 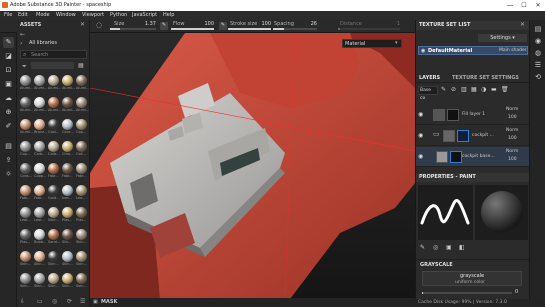 What do you see at coordinates (263, 24) in the screenshot?
I see `stroke-size-value: 100` at bounding box center [263, 24].